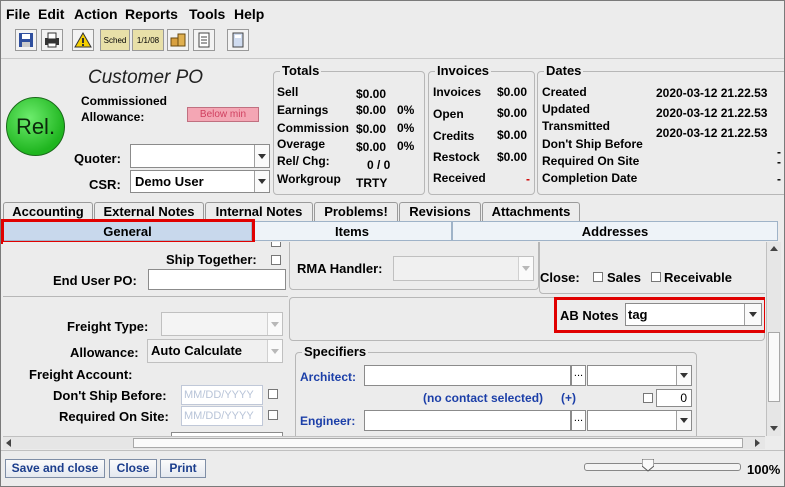 The height and width of the screenshot is (487, 785). What do you see at coordinates (648, 465) in the screenshot?
I see `zoom-slider-thumb` at bounding box center [648, 465].